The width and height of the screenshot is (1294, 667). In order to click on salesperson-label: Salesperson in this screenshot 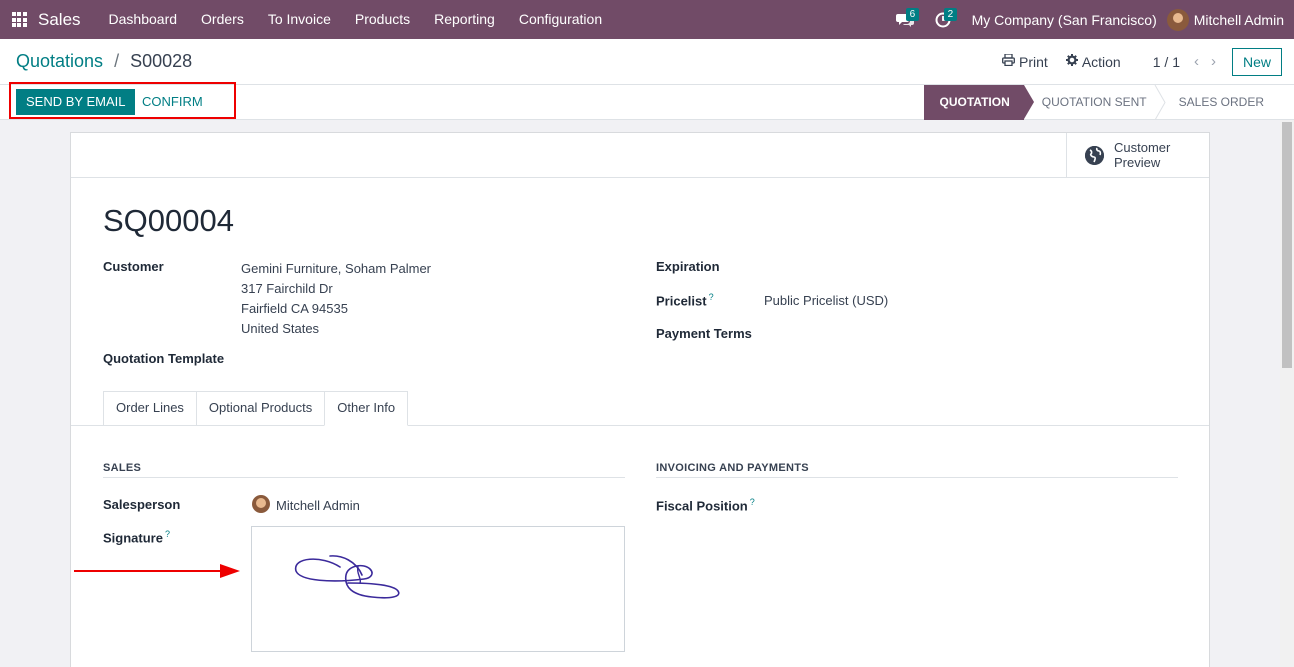, I will do `click(142, 504)`.